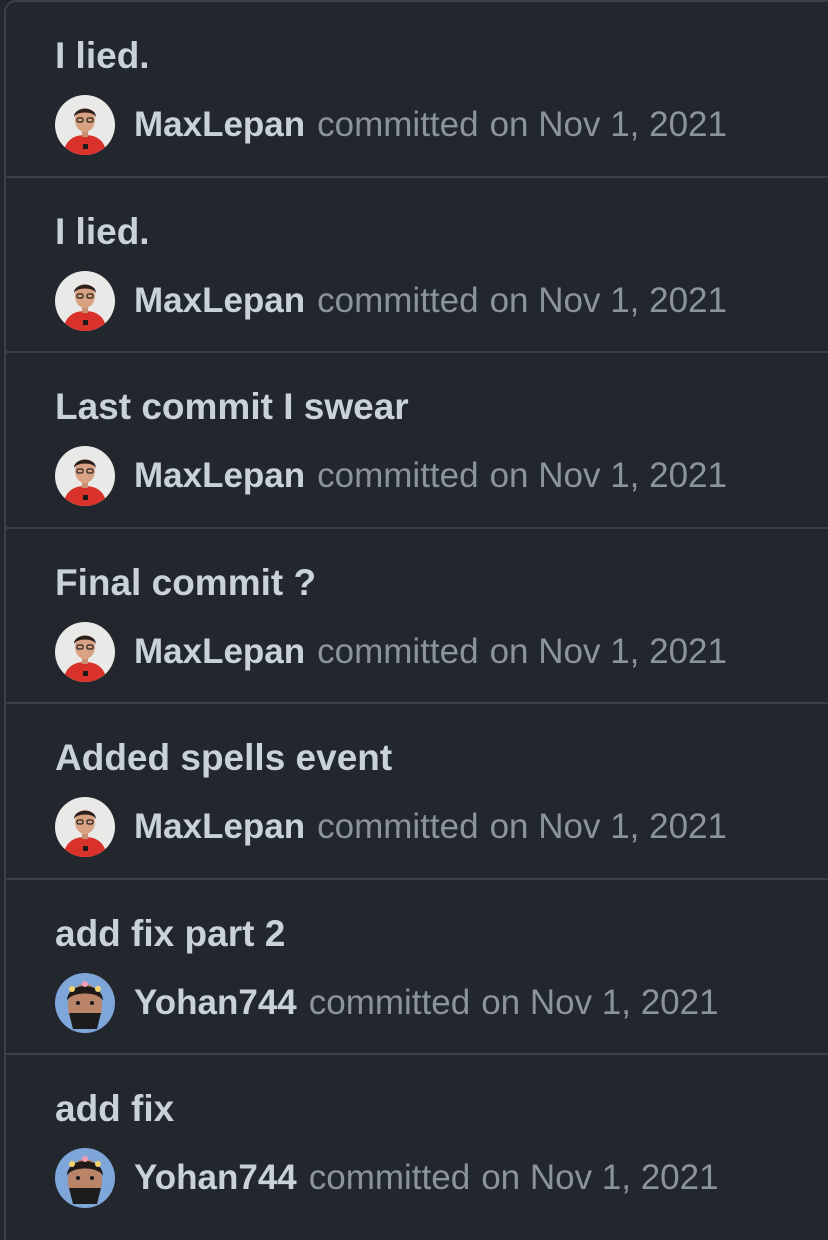 Image resolution: width=828 pixels, height=1240 pixels. I want to click on commit-title-link: add fix part 2, so click(170, 934).